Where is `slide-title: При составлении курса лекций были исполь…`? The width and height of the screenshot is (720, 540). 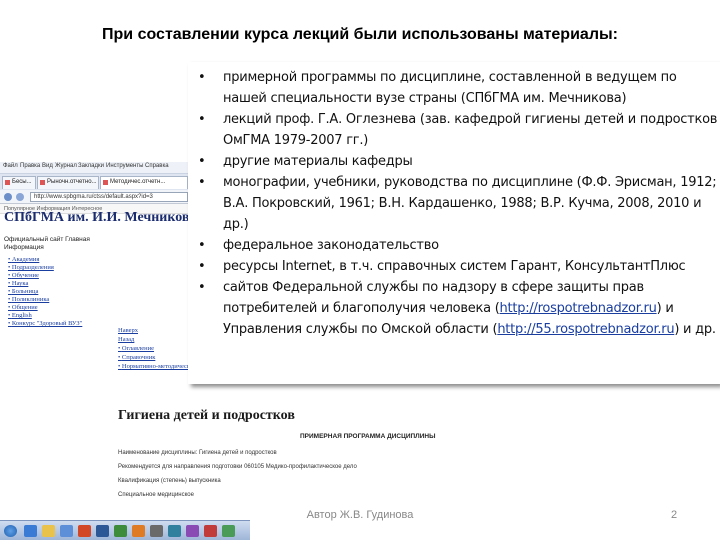
slide-title: При составлении курса лекций были исполь… is located at coordinates (360, 34).